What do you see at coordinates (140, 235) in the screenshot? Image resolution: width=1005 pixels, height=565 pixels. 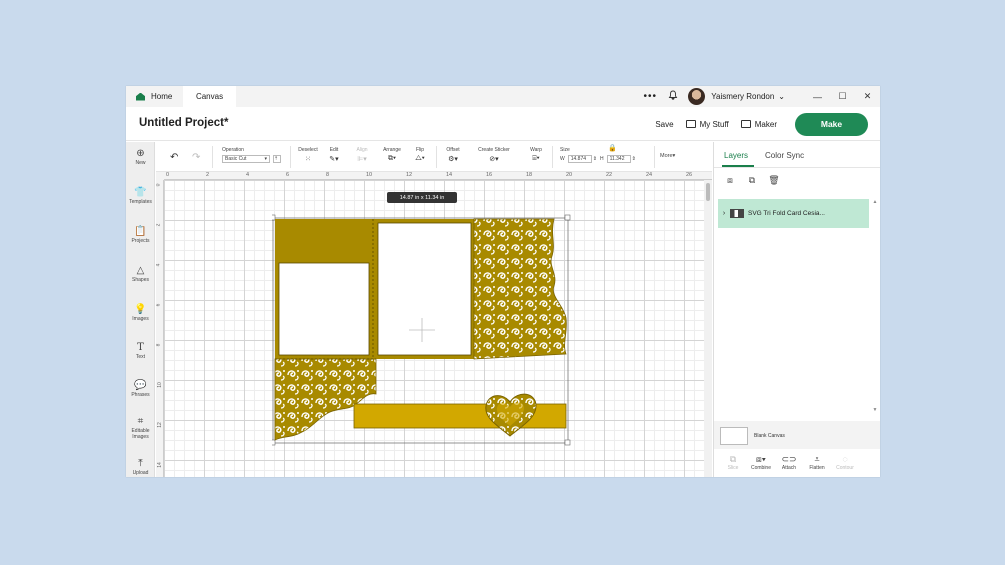 I see `sidebar-item-projects: 📋 Projects` at bounding box center [140, 235].